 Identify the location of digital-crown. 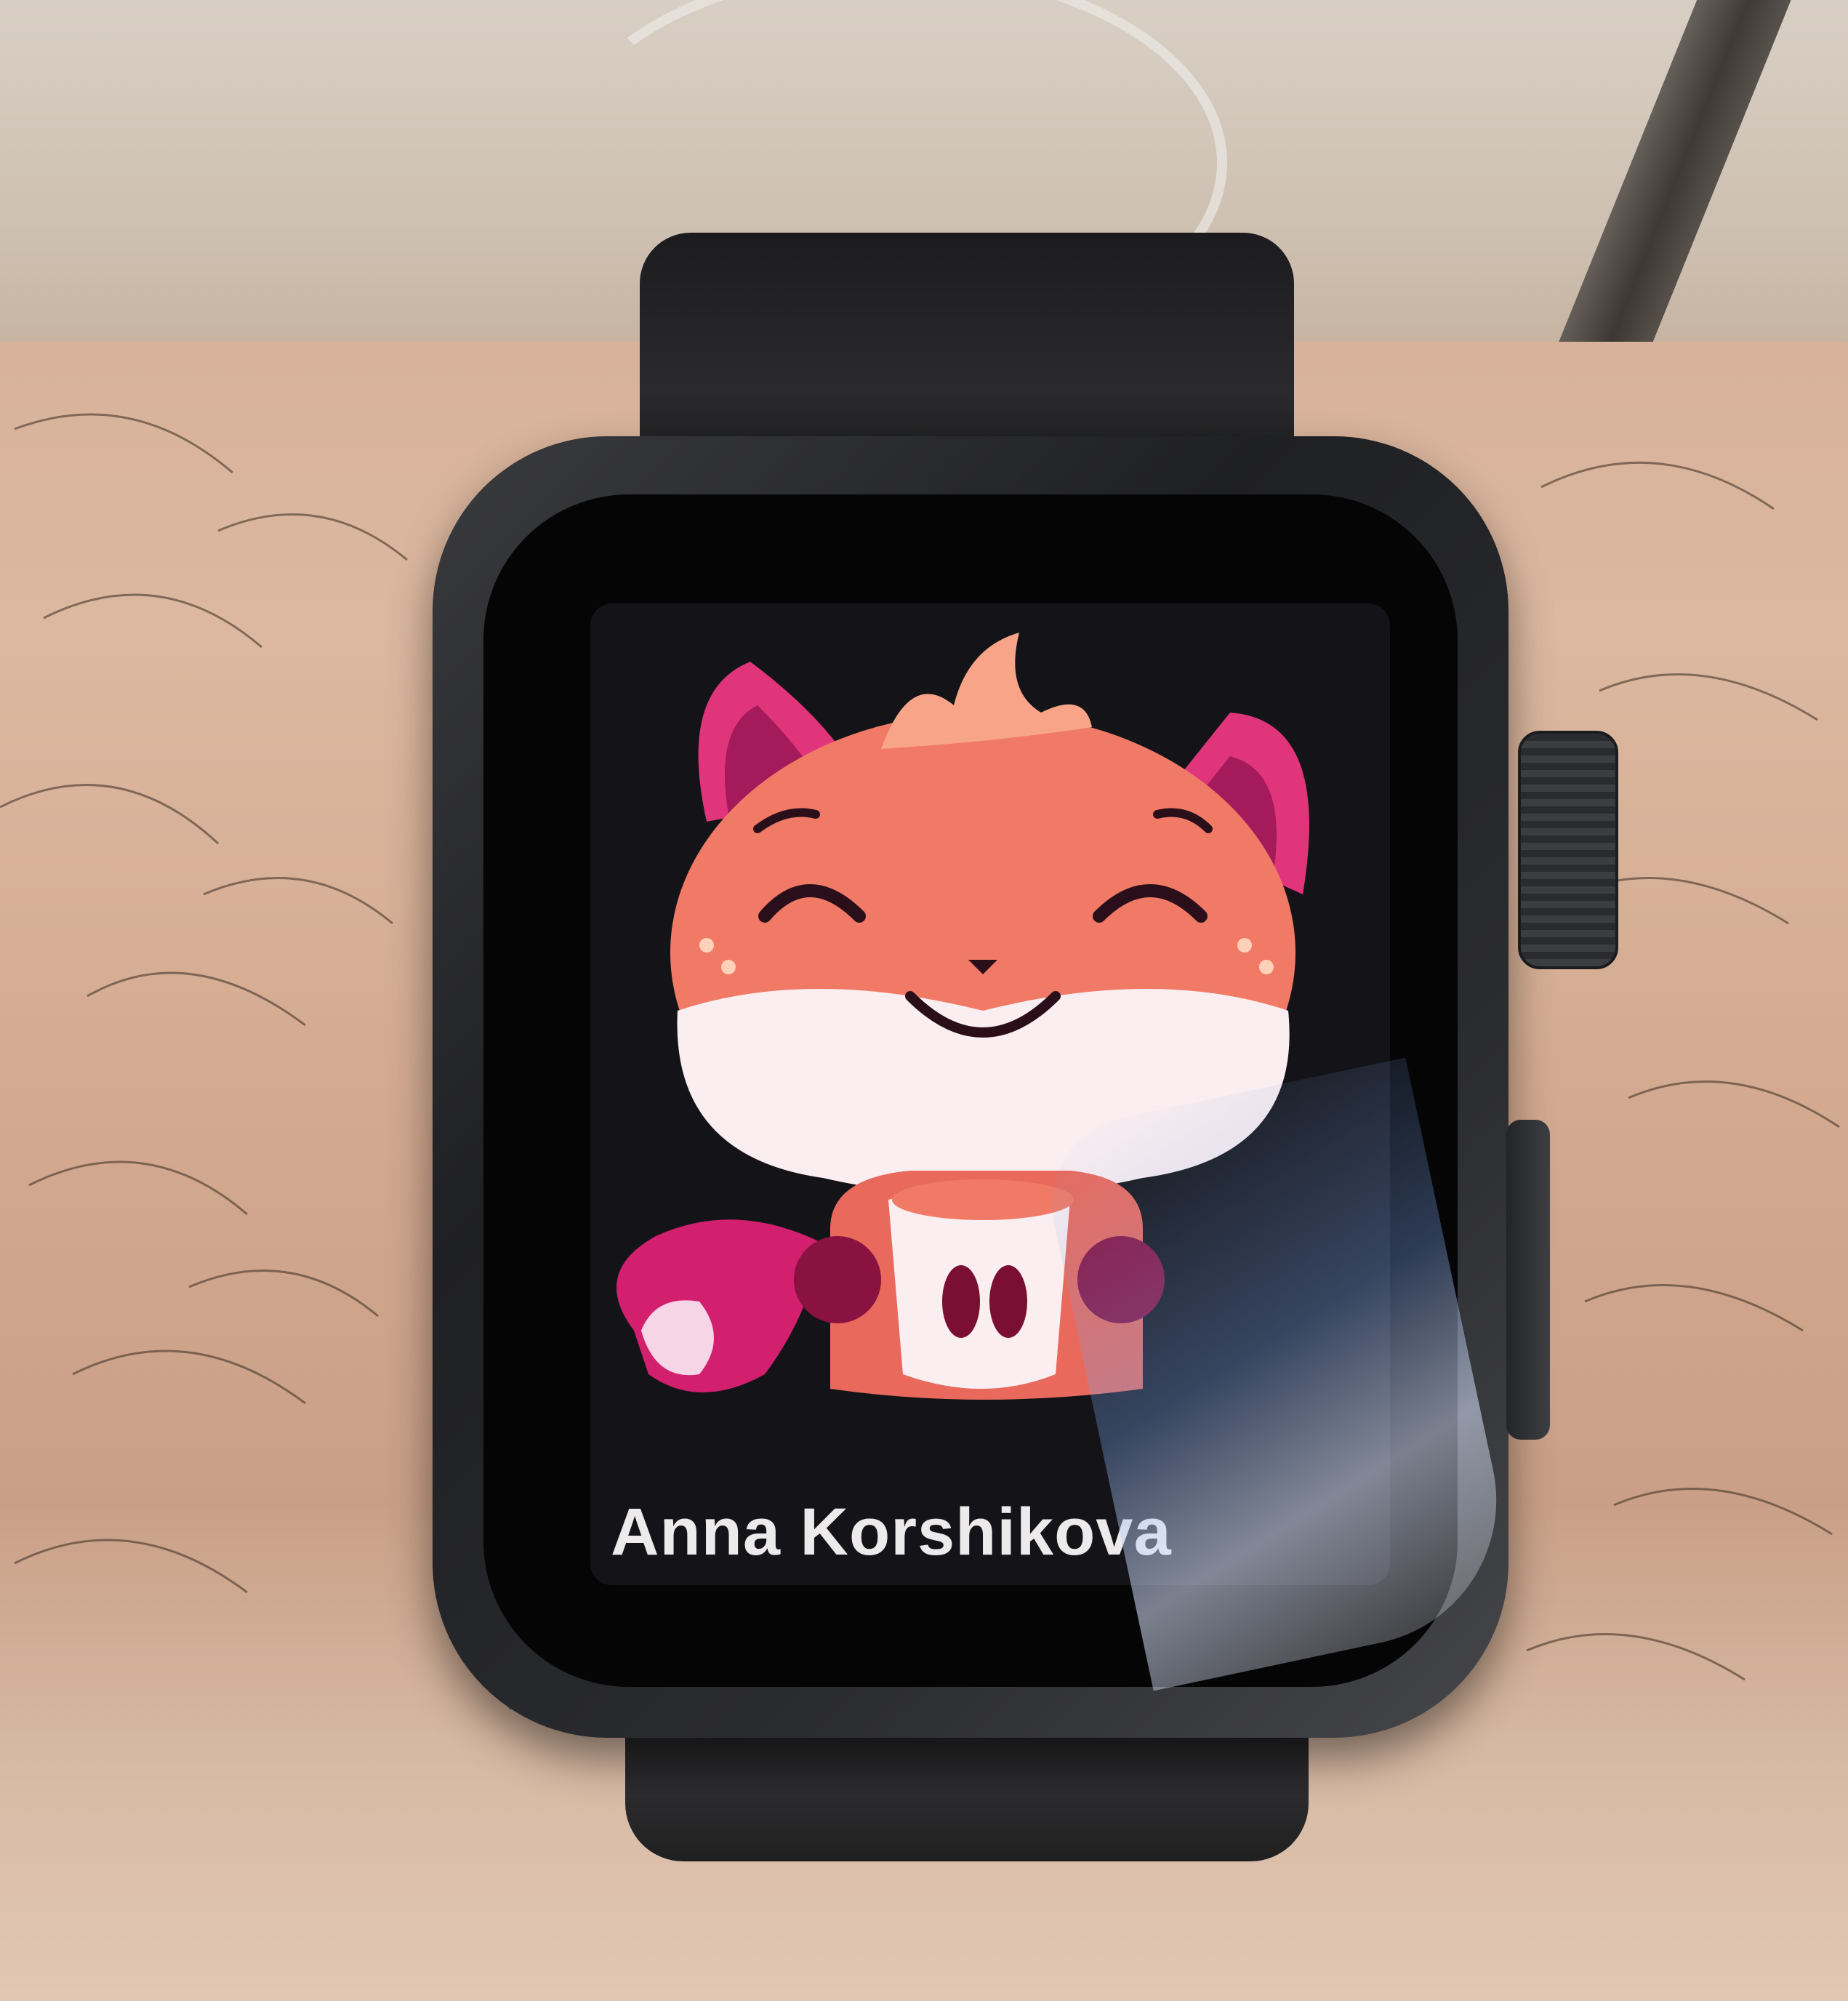
(1568, 850).